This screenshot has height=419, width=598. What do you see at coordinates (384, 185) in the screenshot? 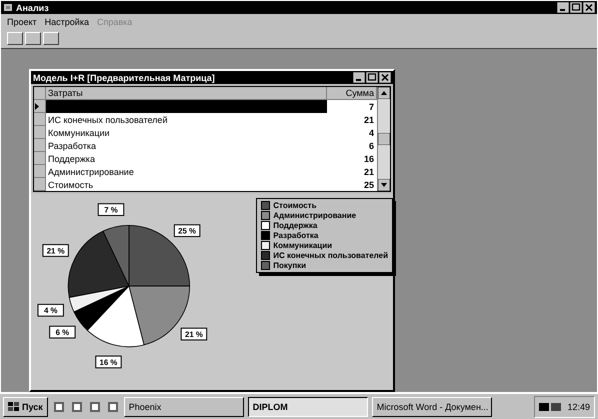
I see `scroll-down-button` at bounding box center [384, 185].